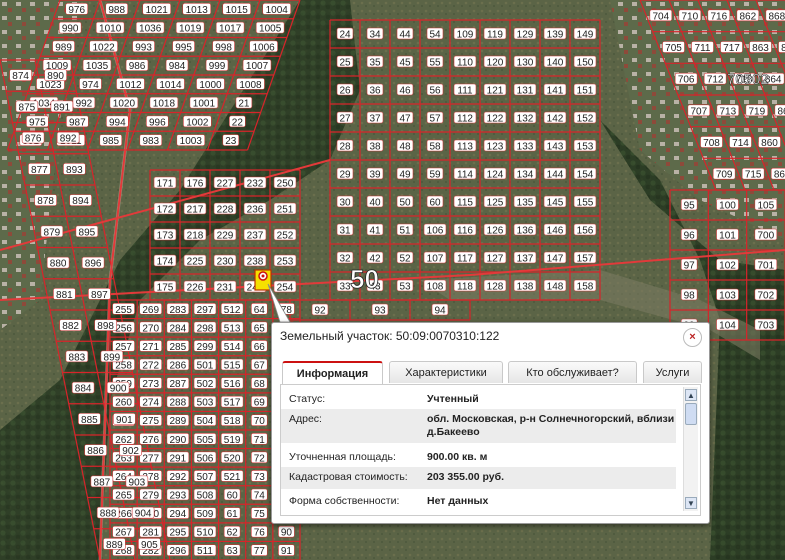 Image resolution: width=785 pixels, height=560 pixels. Describe the element at coordinates (555, 230) in the screenshot. I see `parcel-label: 146` at that location.